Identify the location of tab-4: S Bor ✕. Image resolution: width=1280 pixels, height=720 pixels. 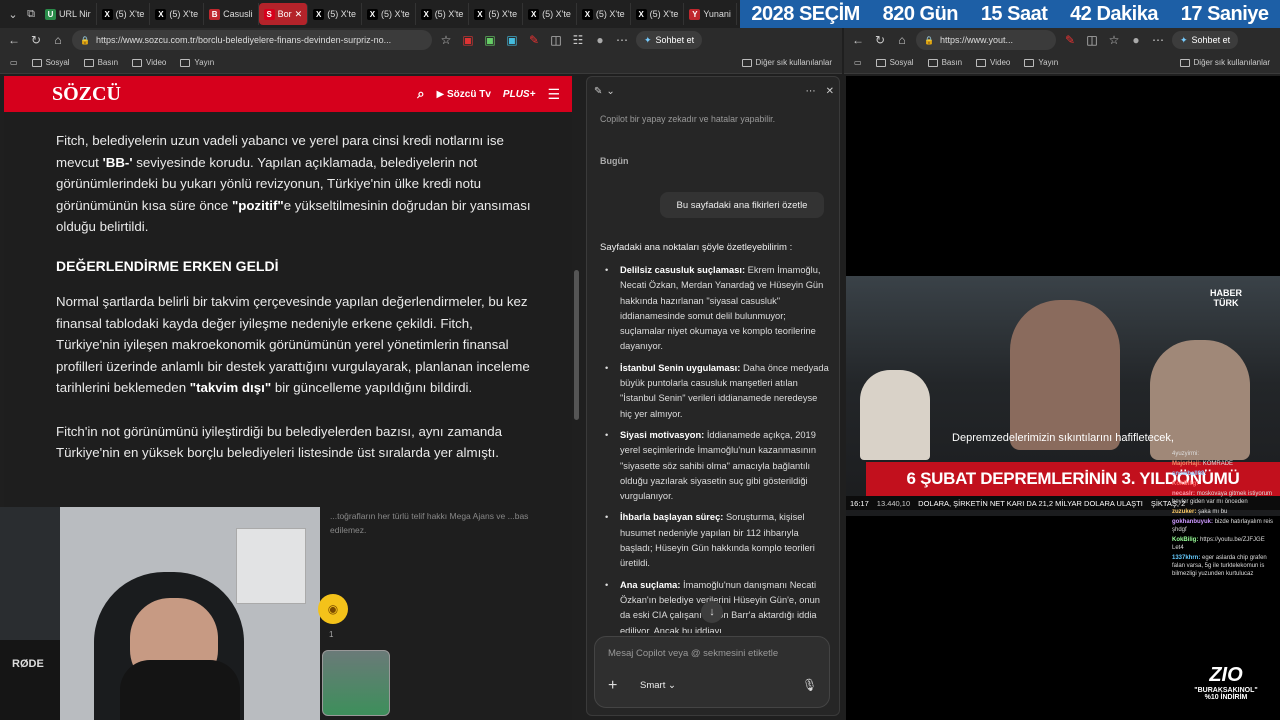
(283, 14).